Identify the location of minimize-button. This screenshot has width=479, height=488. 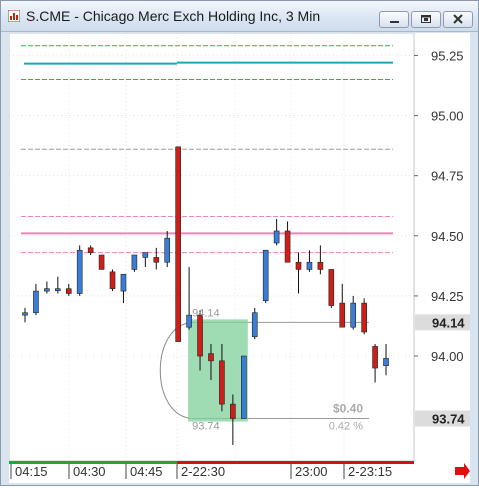
(394, 19).